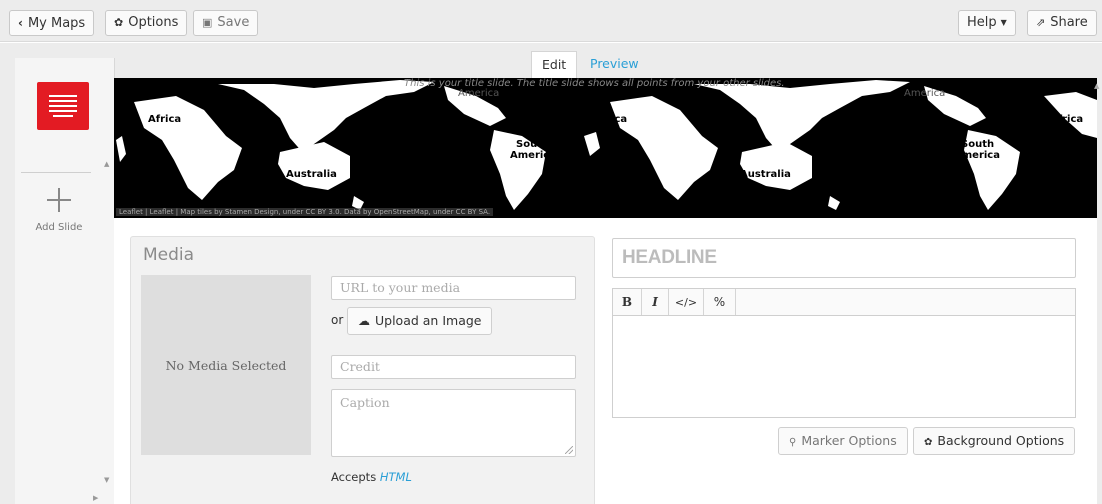 Image resolution: width=1102 pixels, height=504 pixels. What do you see at coordinates (551, 21) in the screenshot?
I see `top-toolbar: ‹ My Maps ✿ Options ▣ Save Help ▼ ⇗ Share` at bounding box center [551, 21].